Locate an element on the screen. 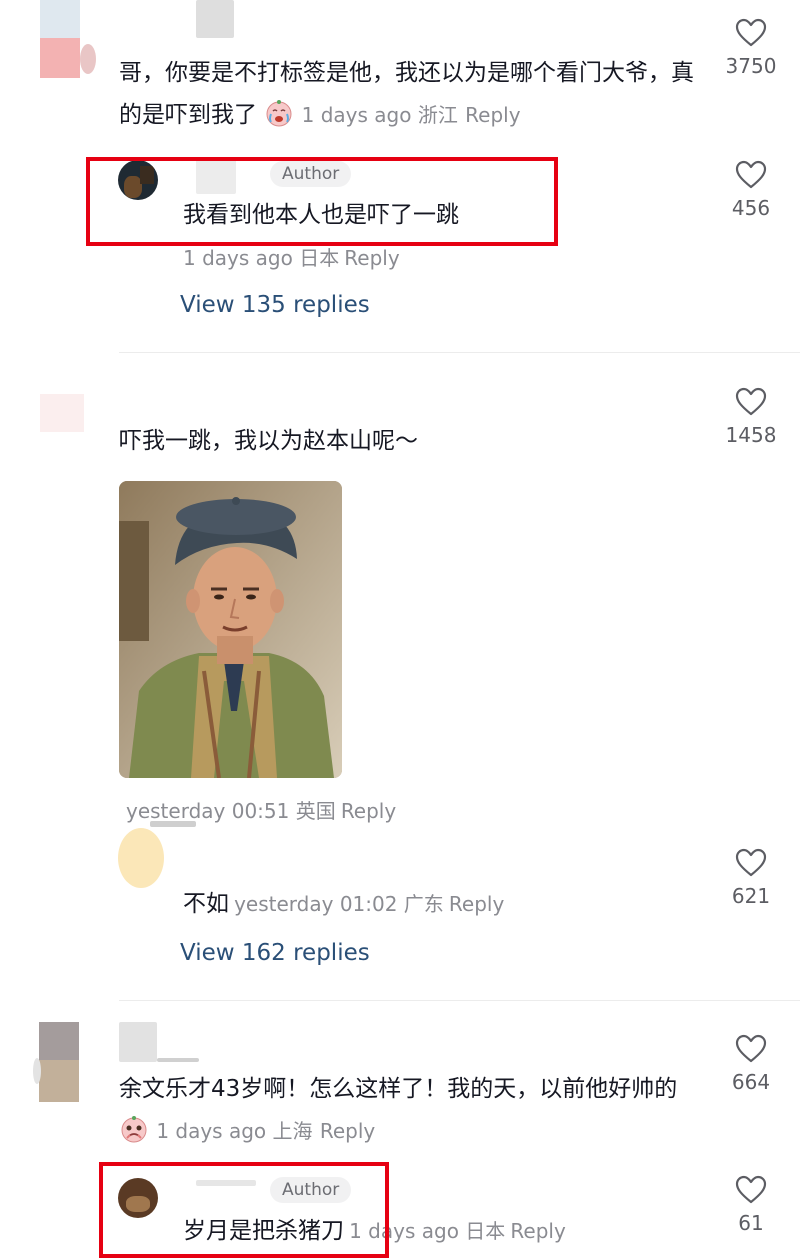 The image size is (800, 1260). view-replies-link: View 162 replies is located at coordinates (275, 953).